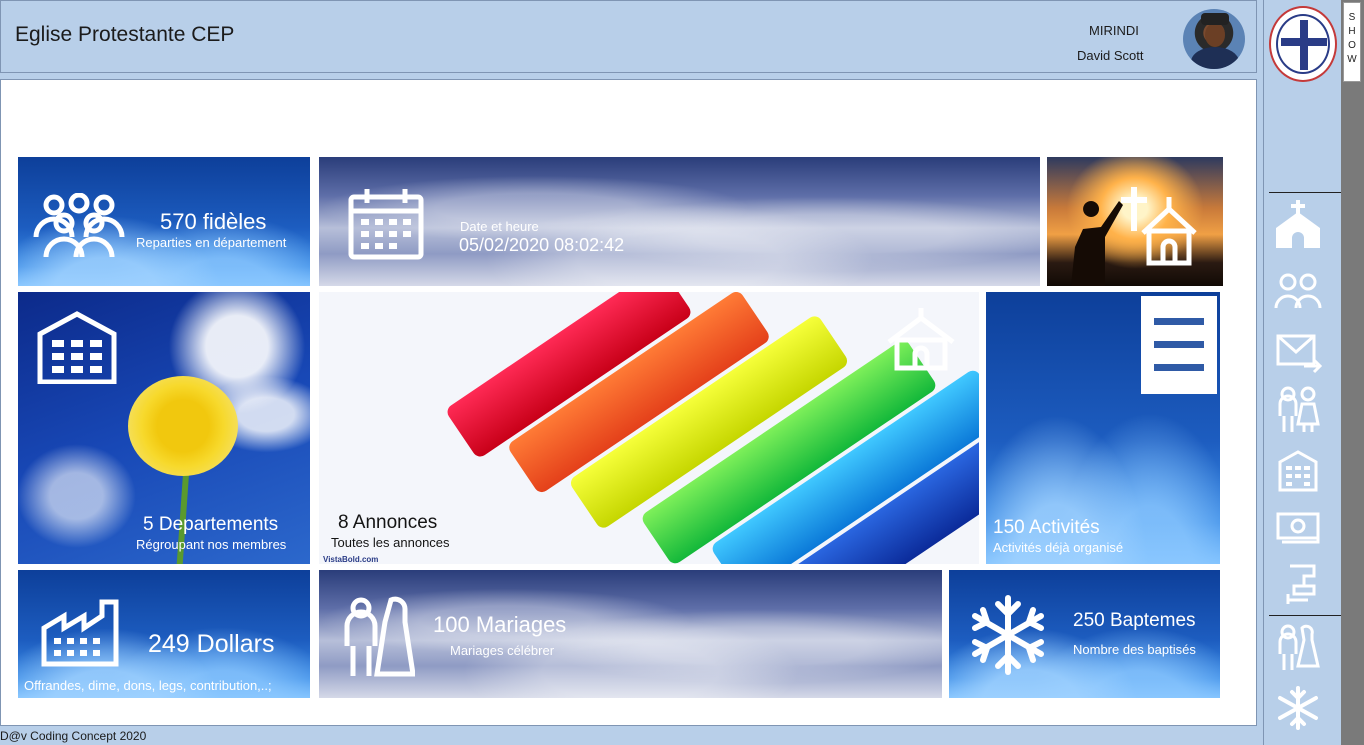  Describe the element at coordinates (1352, 31) in the screenshot. I see `show-letter: H` at that location.